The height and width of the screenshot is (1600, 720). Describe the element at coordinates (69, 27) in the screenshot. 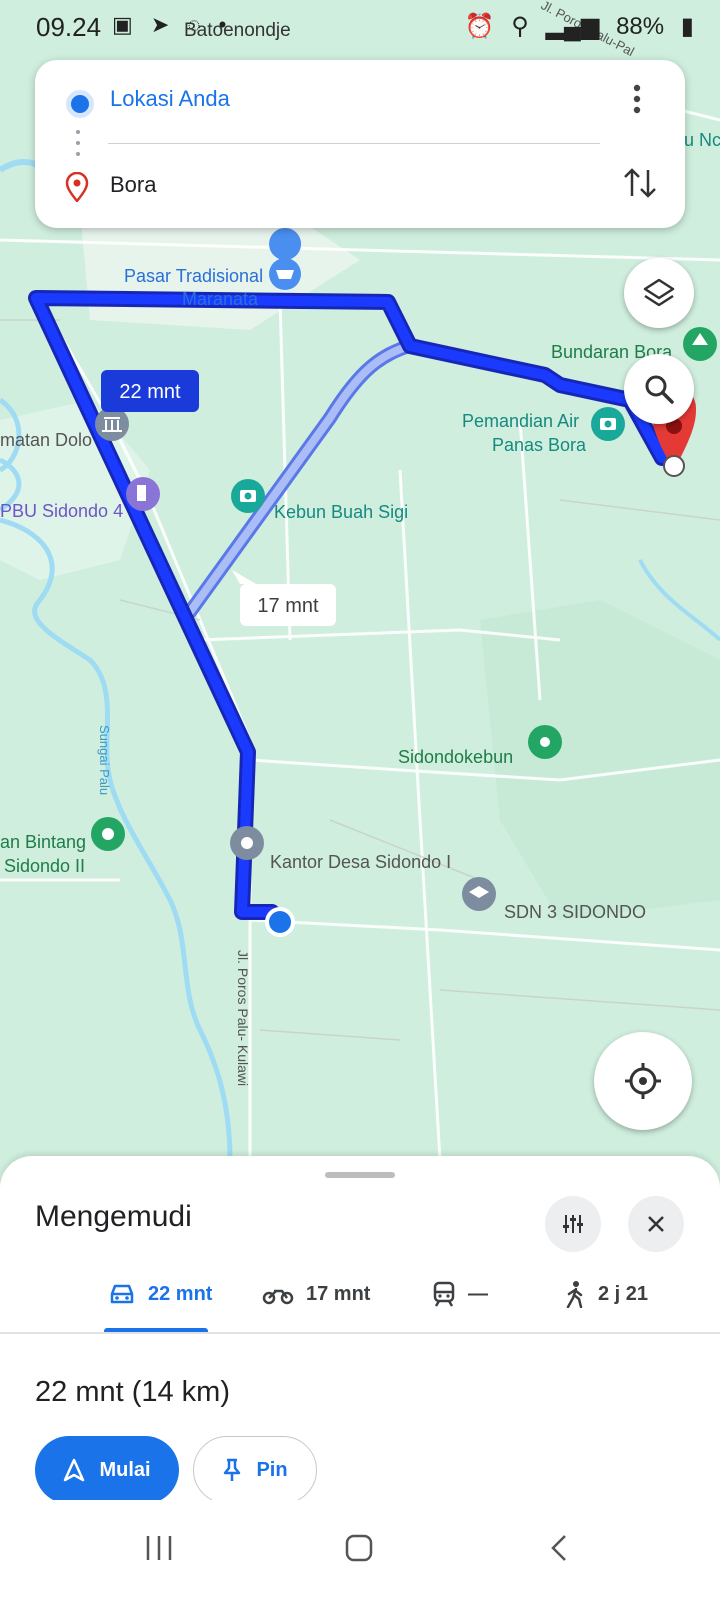

I see `status-time: 09.24` at that location.